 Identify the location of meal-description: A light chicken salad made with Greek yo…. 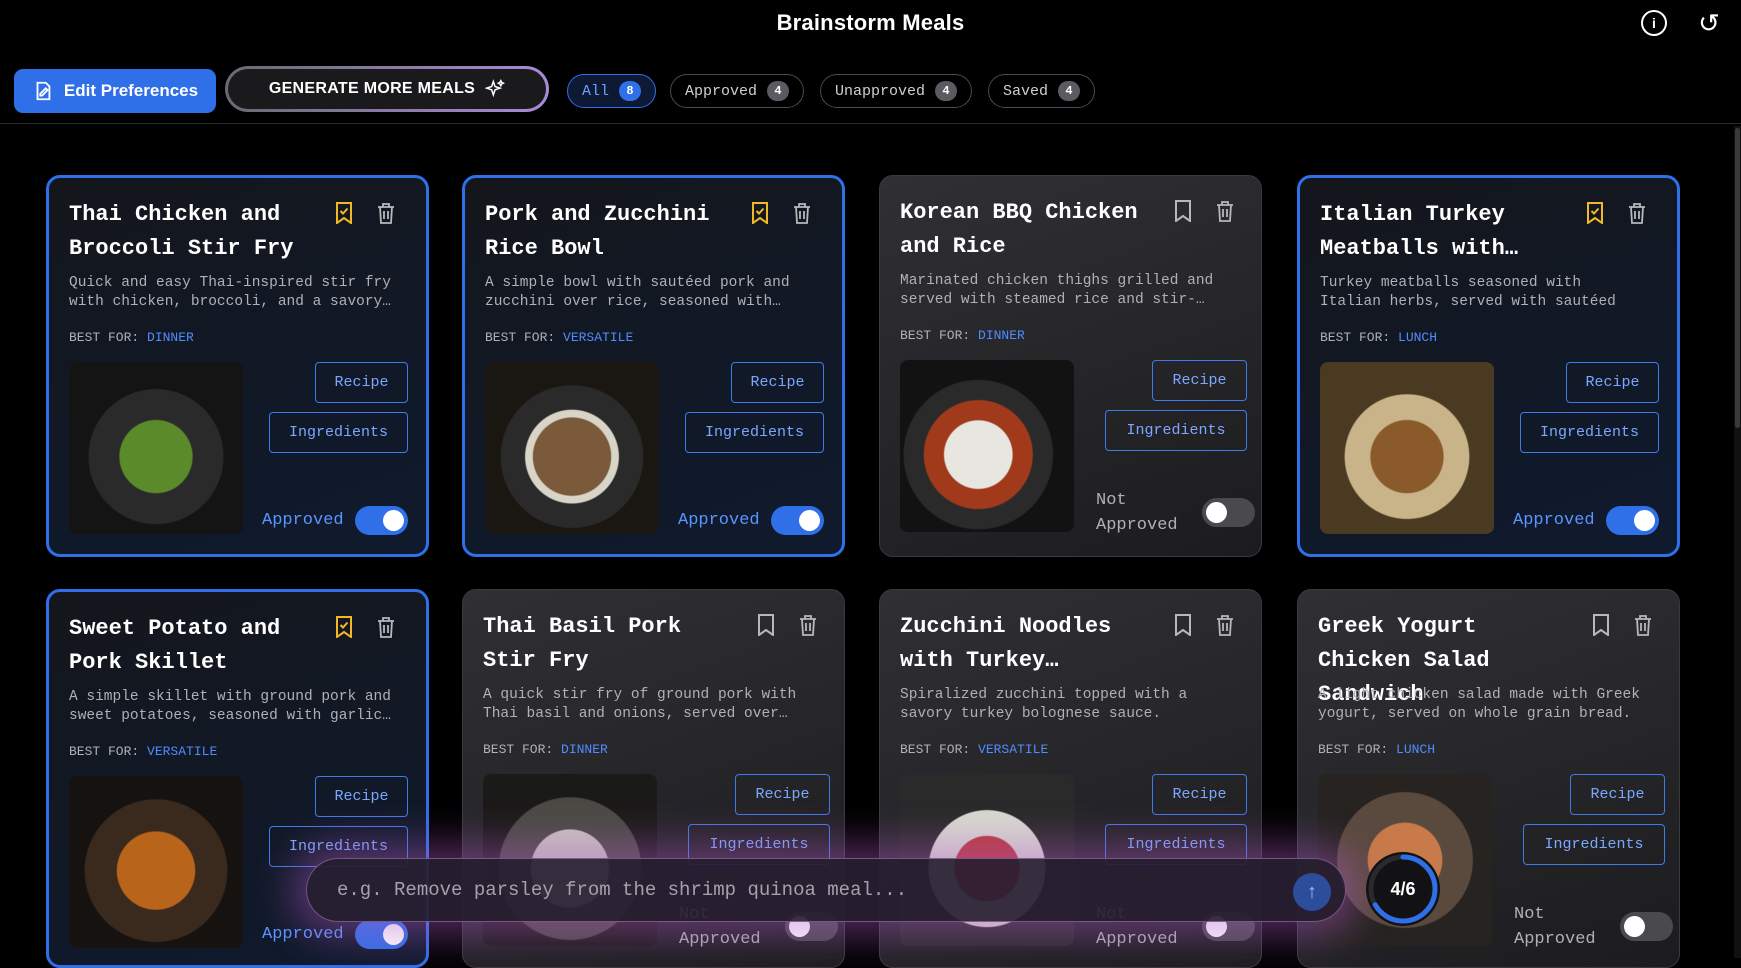
(1479, 704).